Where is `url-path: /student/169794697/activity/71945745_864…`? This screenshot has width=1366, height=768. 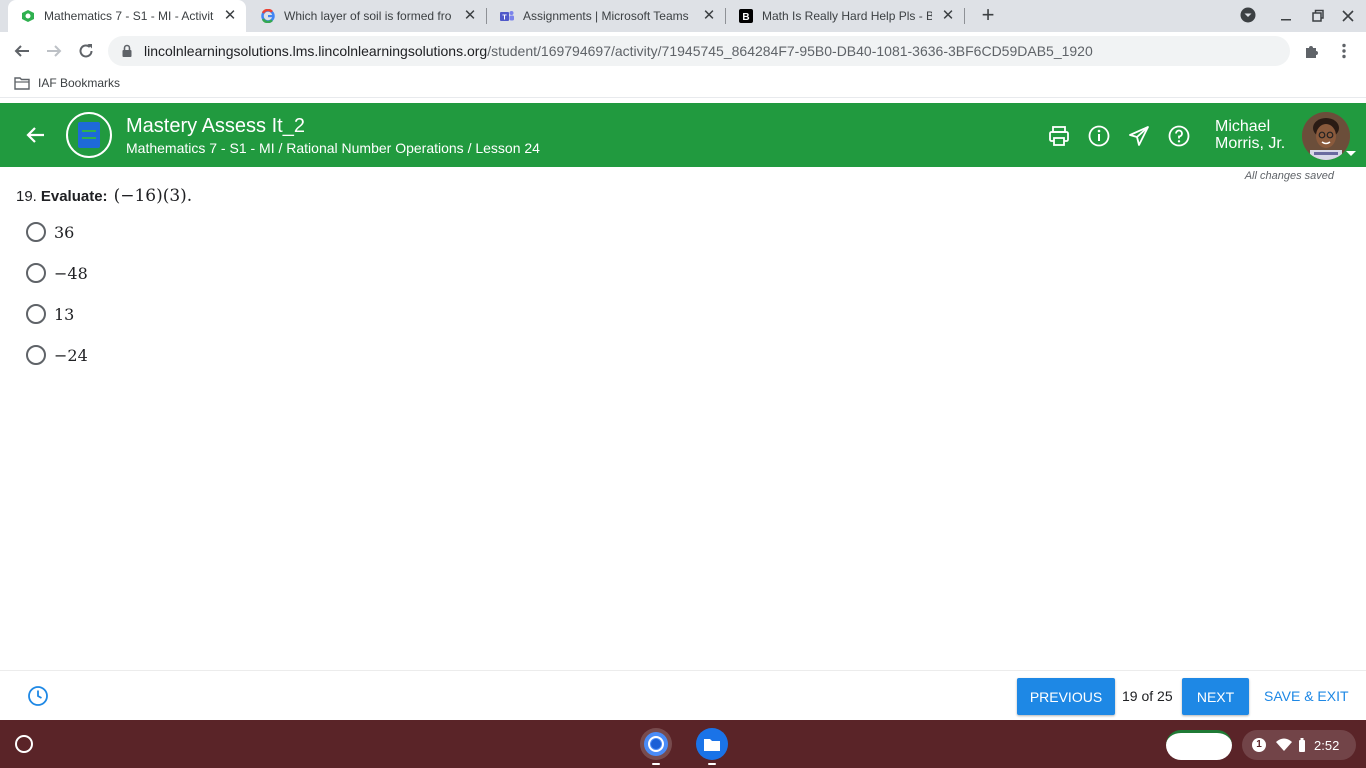 url-path: /student/169794697/activity/71945745_864… is located at coordinates (790, 51).